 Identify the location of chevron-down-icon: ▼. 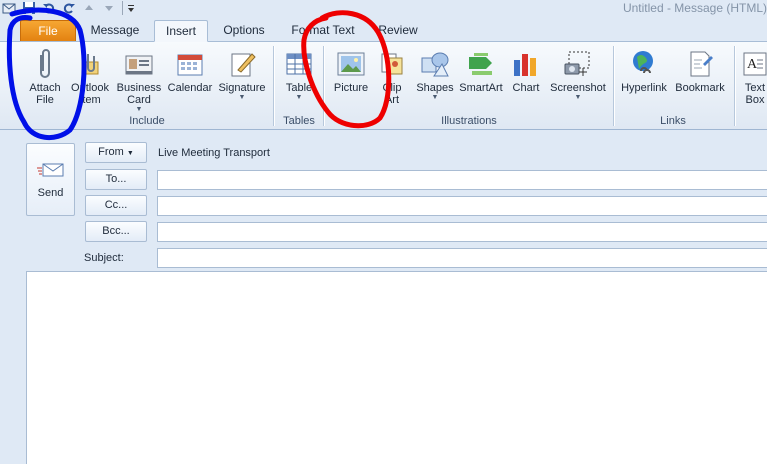
(130, 153).